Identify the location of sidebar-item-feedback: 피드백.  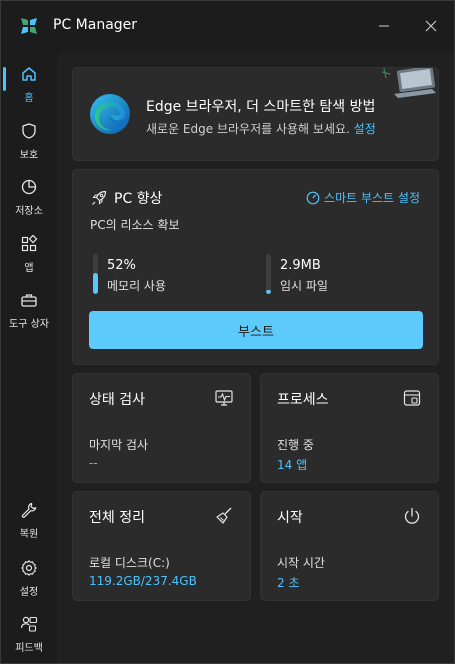
(29, 634).